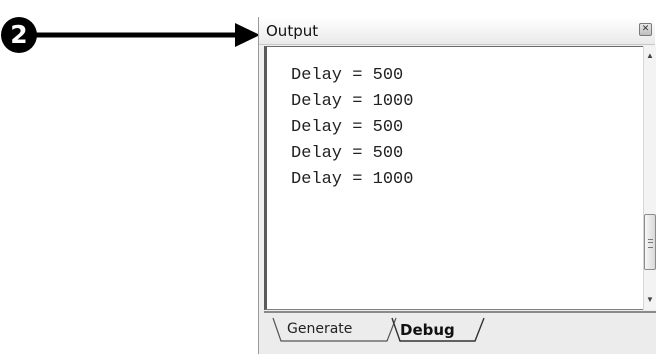 This screenshot has width=658, height=354. I want to click on tab-debug: Debug, so click(437, 329).